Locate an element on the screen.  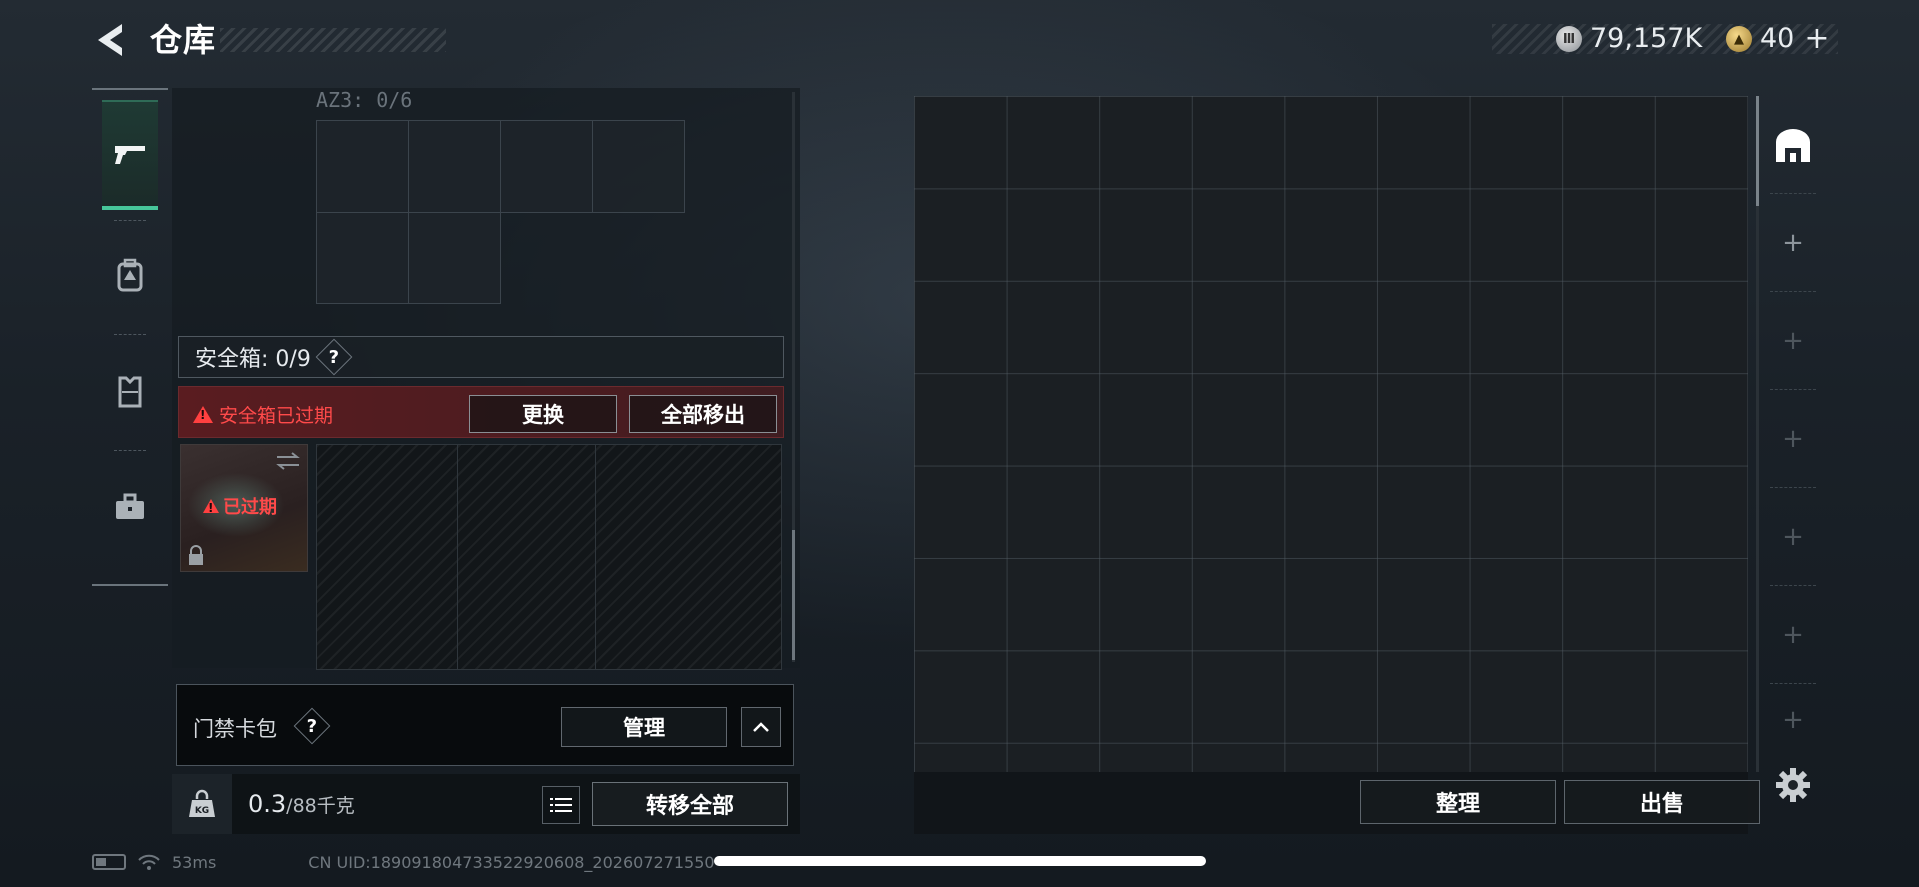
stash-actions: 整理 出售 is located at coordinates (1337, 803).